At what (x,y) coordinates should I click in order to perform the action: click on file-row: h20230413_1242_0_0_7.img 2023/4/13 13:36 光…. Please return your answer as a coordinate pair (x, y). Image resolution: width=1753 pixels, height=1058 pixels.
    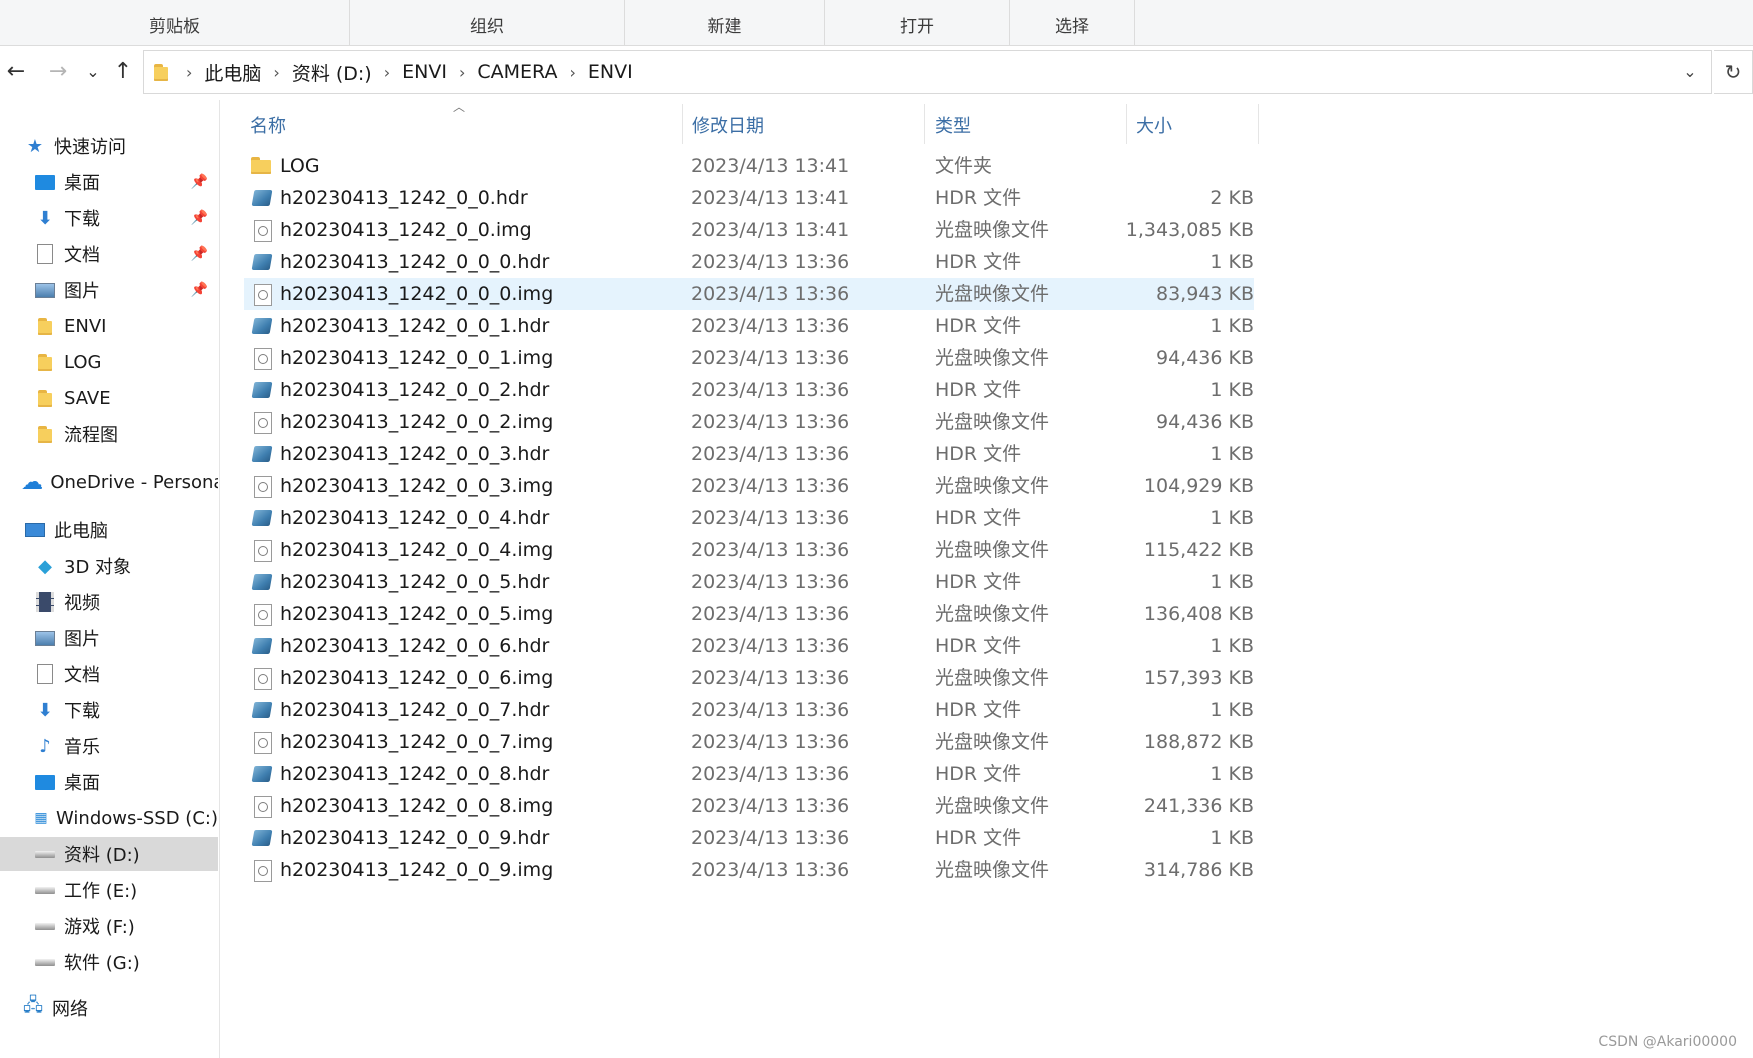
    Looking at the image, I should click on (749, 742).